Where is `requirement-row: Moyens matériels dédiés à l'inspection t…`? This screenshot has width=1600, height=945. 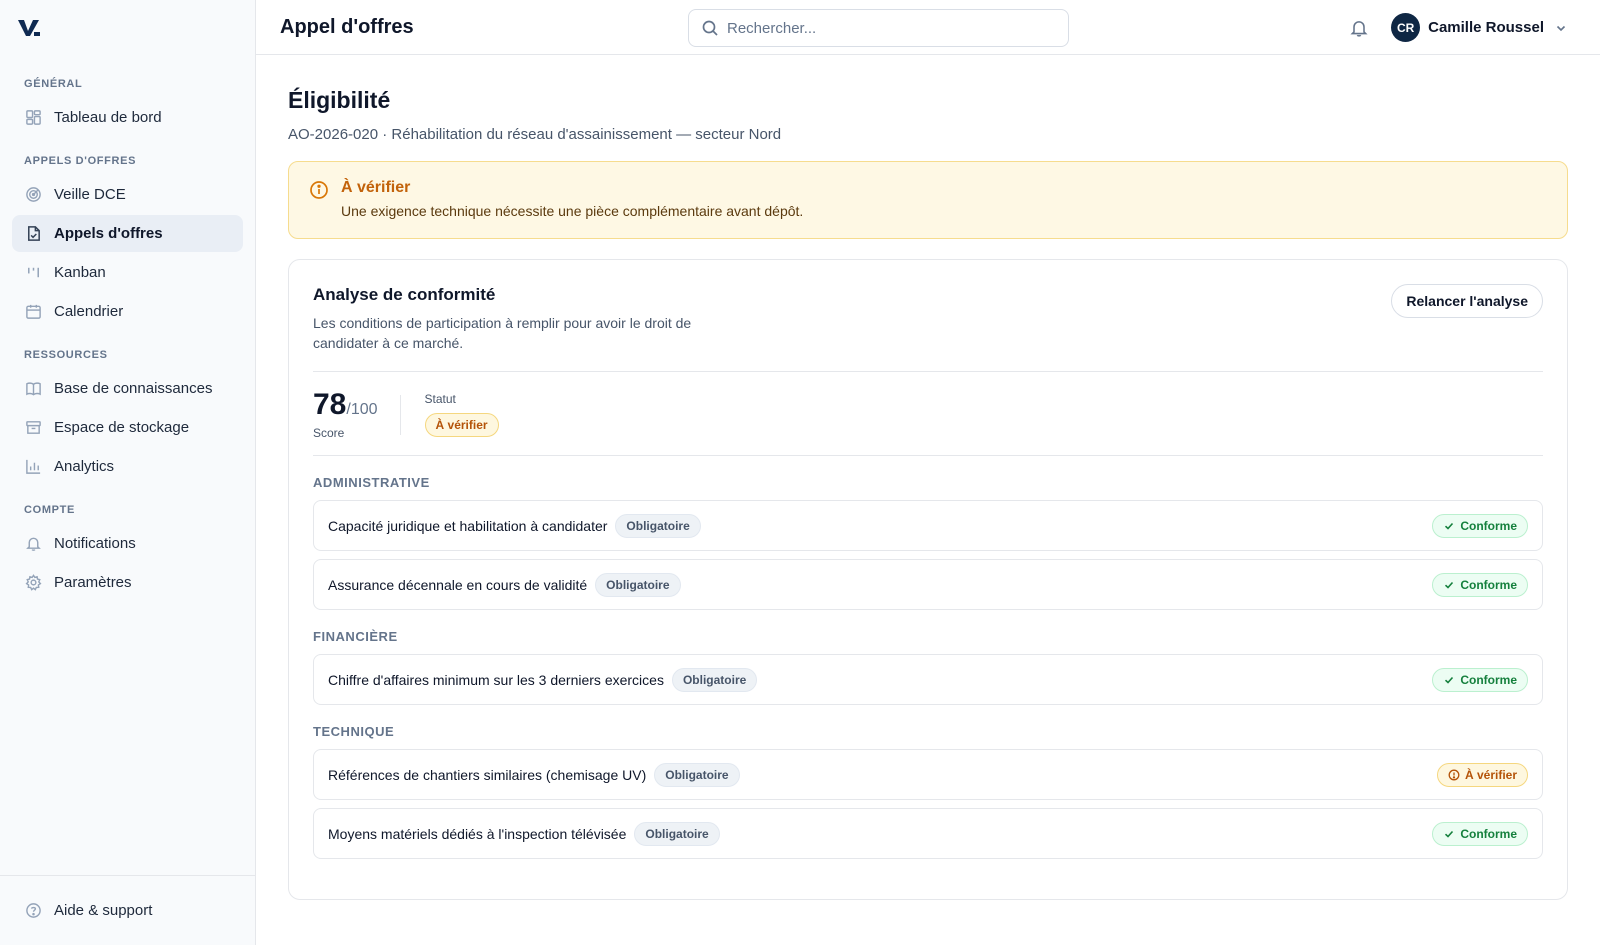
requirement-row: Moyens matériels dédiés à l'inspection t… is located at coordinates (928, 833).